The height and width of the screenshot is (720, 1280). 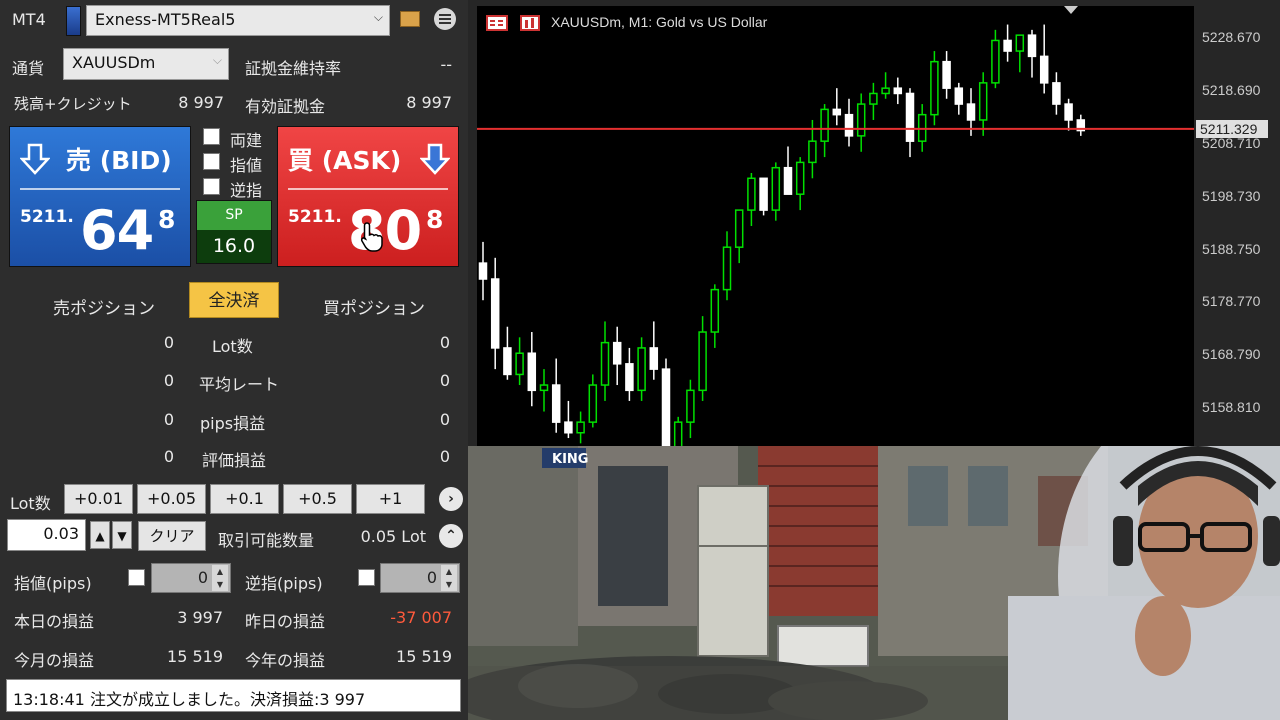 What do you see at coordinates (100, 535) in the screenshot?
I see `lot-up-button: ▲` at bounding box center [100, 535].